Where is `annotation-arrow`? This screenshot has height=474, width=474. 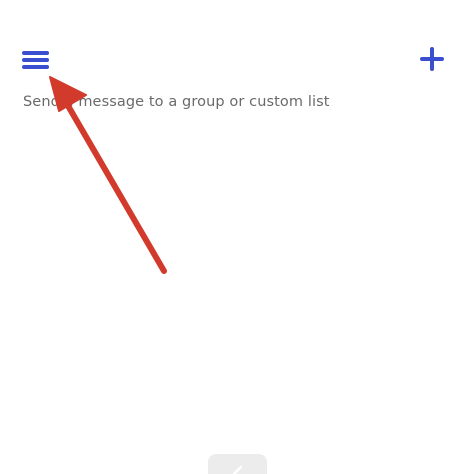 annotation-arrow is located at coordinates (108, 175).